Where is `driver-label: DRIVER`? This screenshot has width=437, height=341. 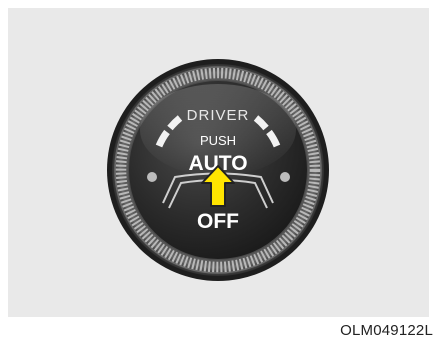
driver-label: DRIVER is located at coordinates (218, 115).